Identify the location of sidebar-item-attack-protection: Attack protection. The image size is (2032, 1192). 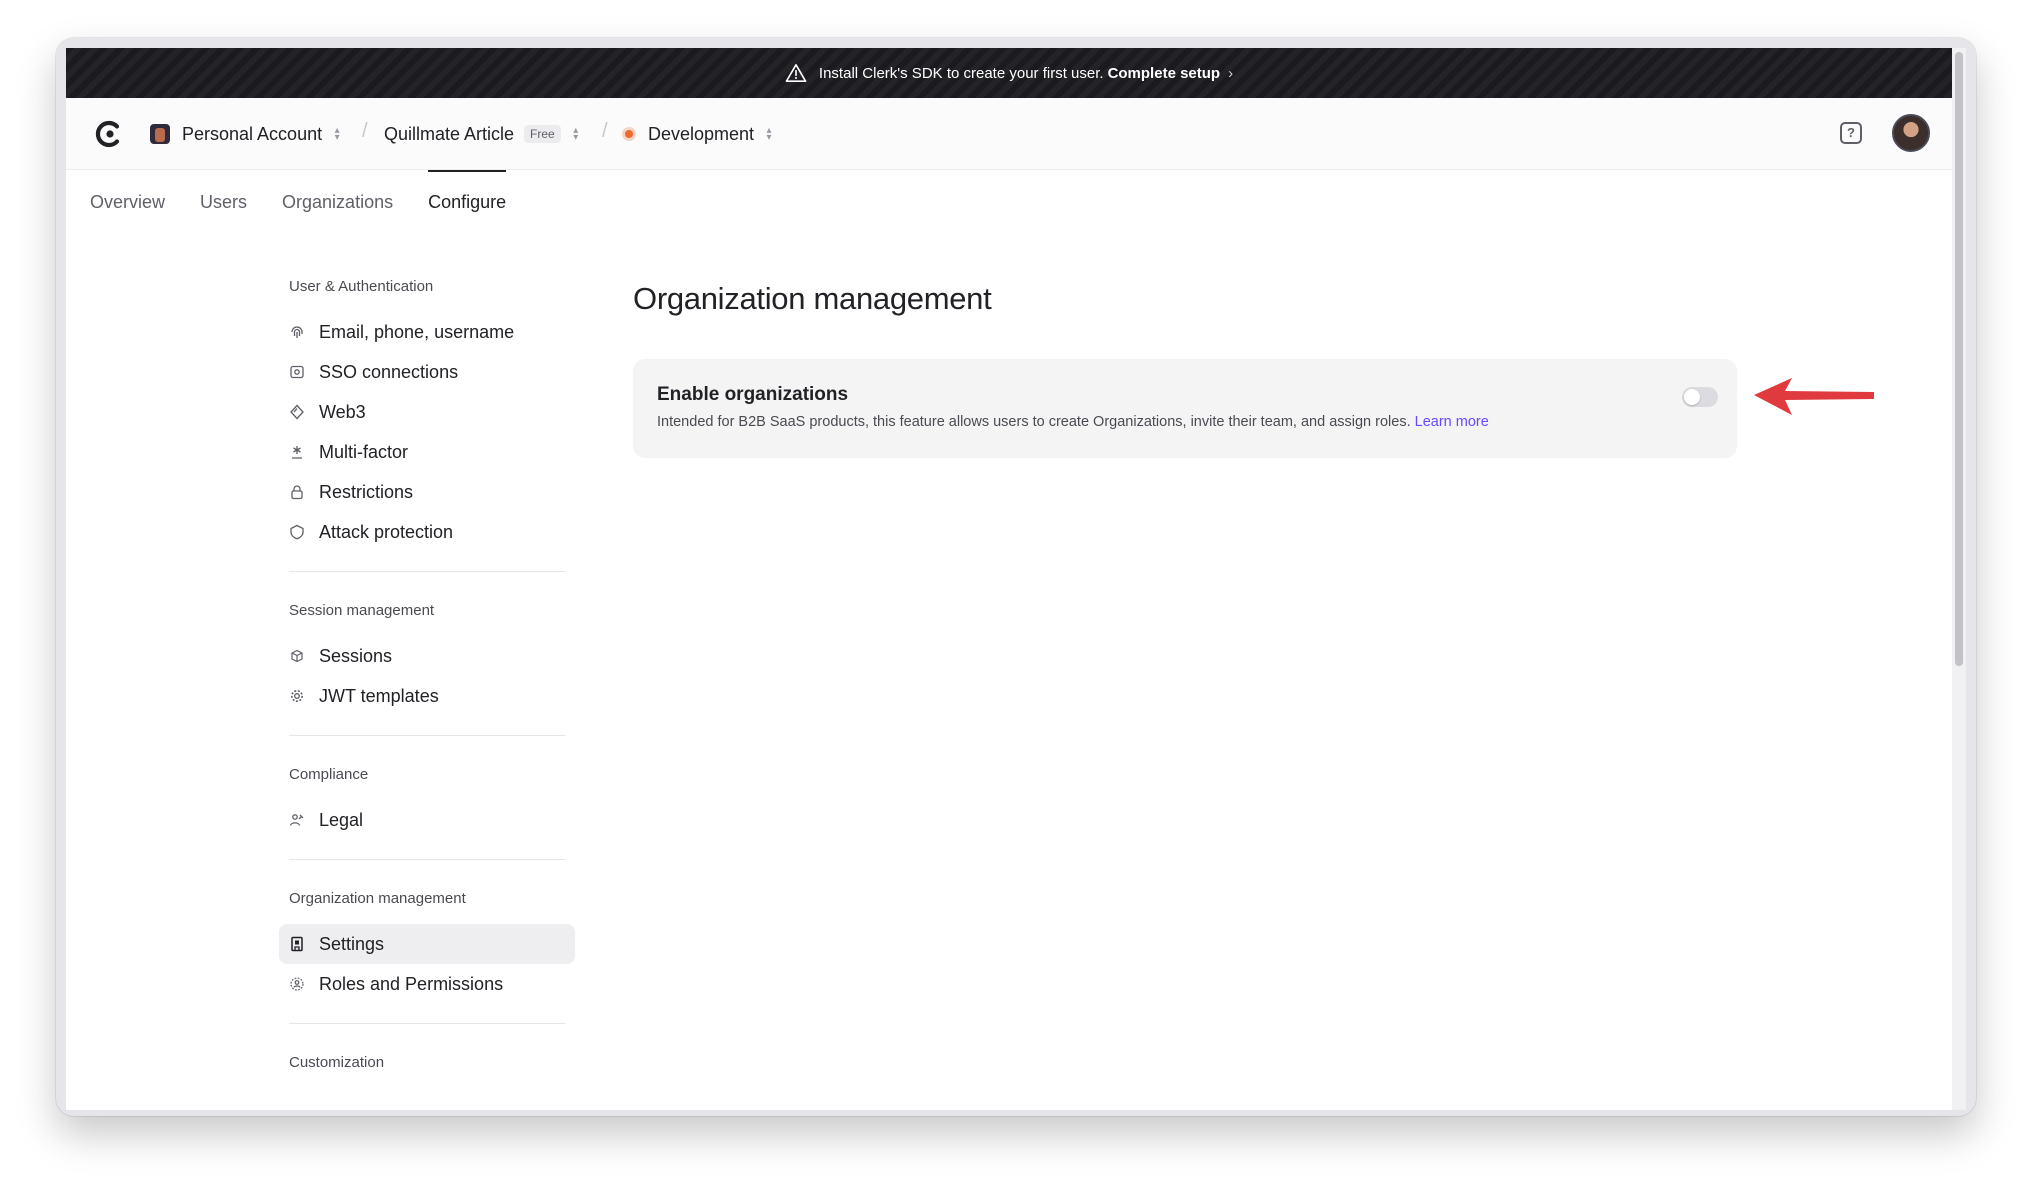
(427, 532).